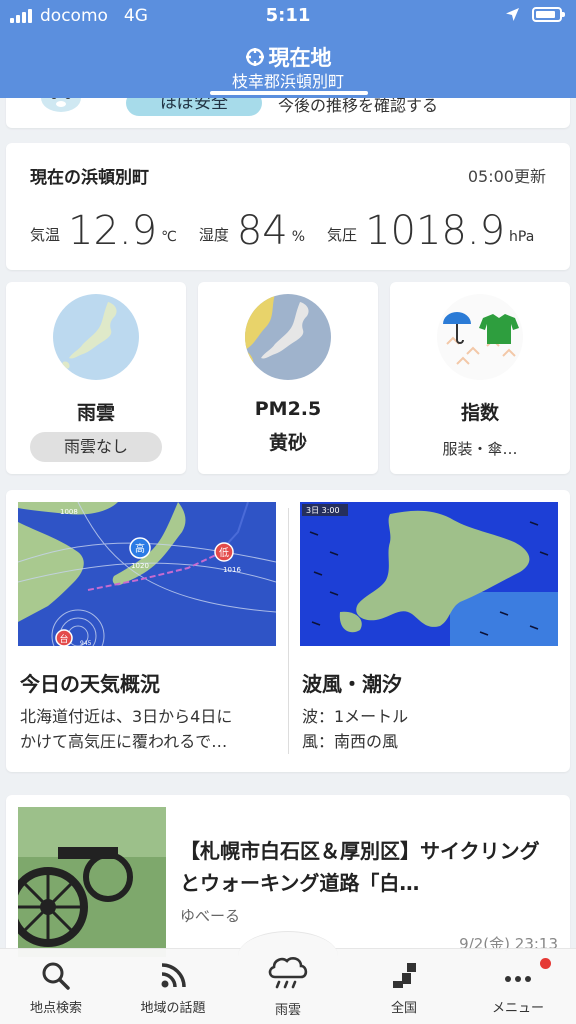  I want to click on current-title: 現在の浜頓別町, so click(89, 178).